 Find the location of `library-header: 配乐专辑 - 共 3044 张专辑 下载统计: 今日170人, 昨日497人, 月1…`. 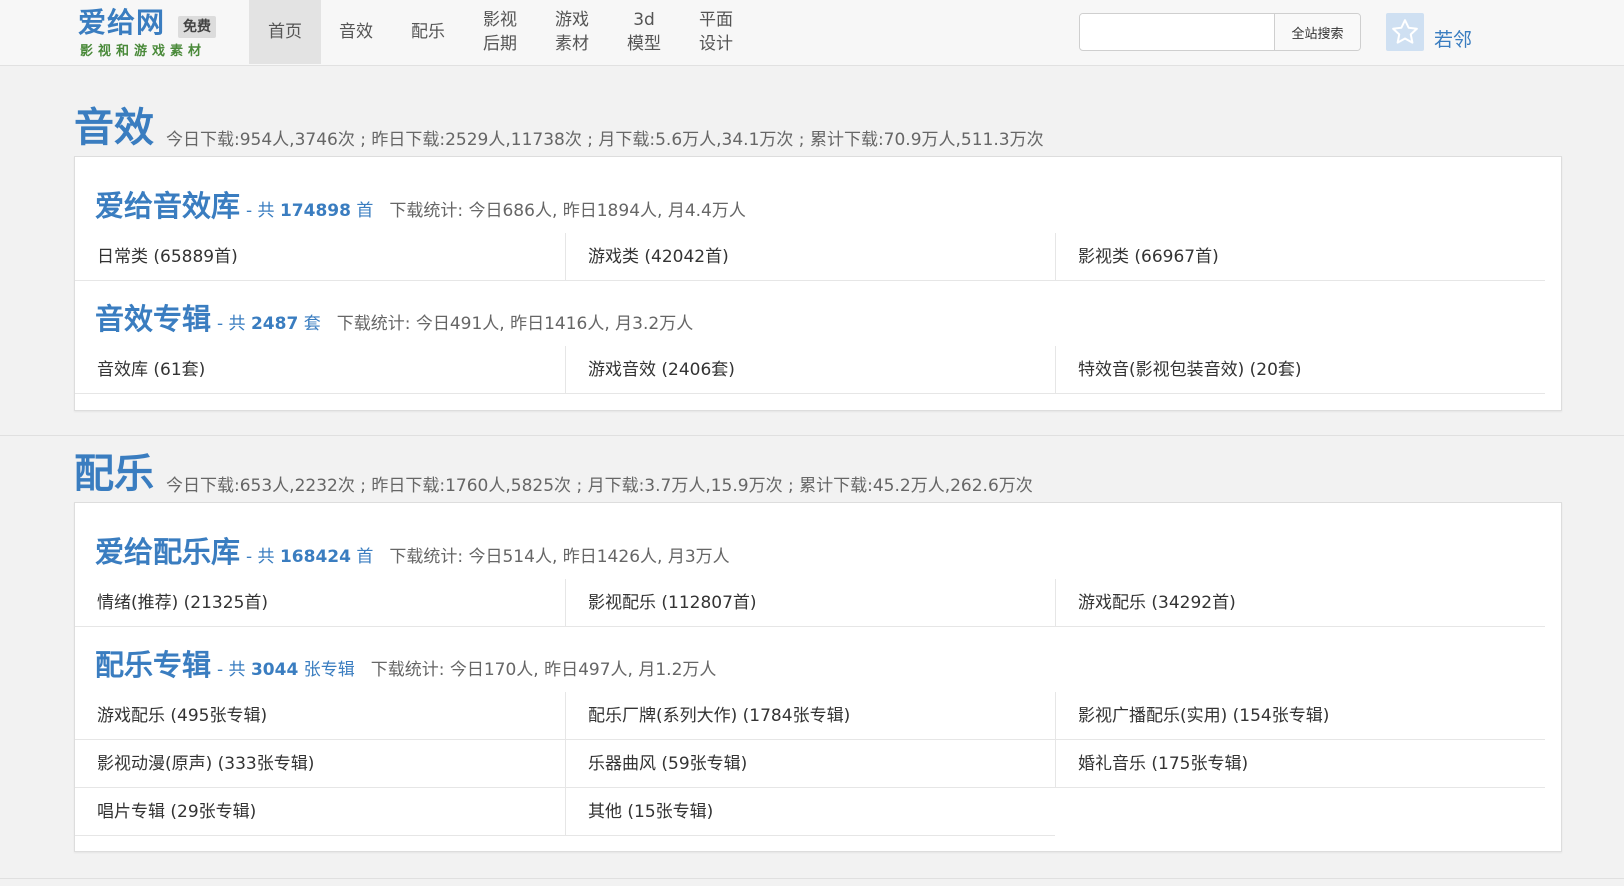

library-header: 配乐专辑 - 共 3044 张专辑 下载统计: 今日170人, 昨日497人, 月1… is located at coordinates (405, 663).